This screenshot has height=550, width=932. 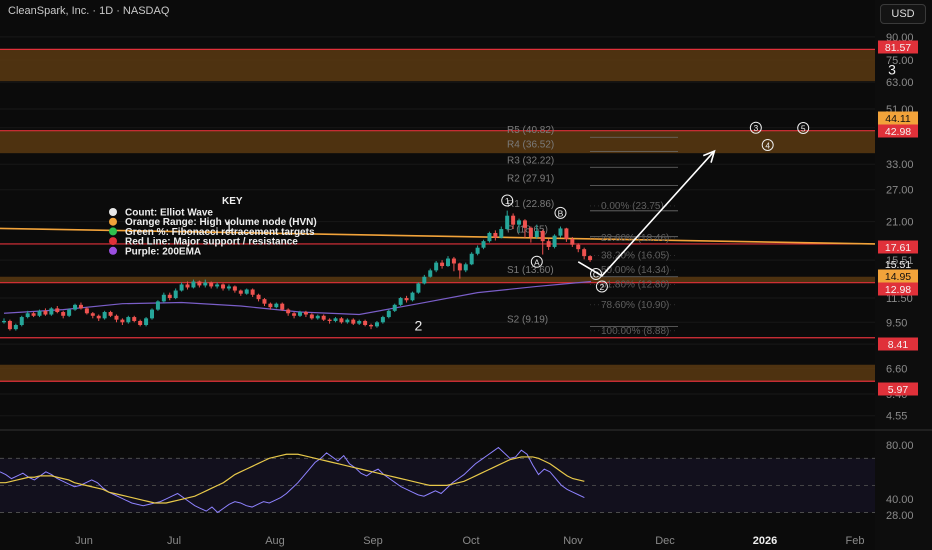 I want to click on currency-button: USD, so click(x=903, y=14).